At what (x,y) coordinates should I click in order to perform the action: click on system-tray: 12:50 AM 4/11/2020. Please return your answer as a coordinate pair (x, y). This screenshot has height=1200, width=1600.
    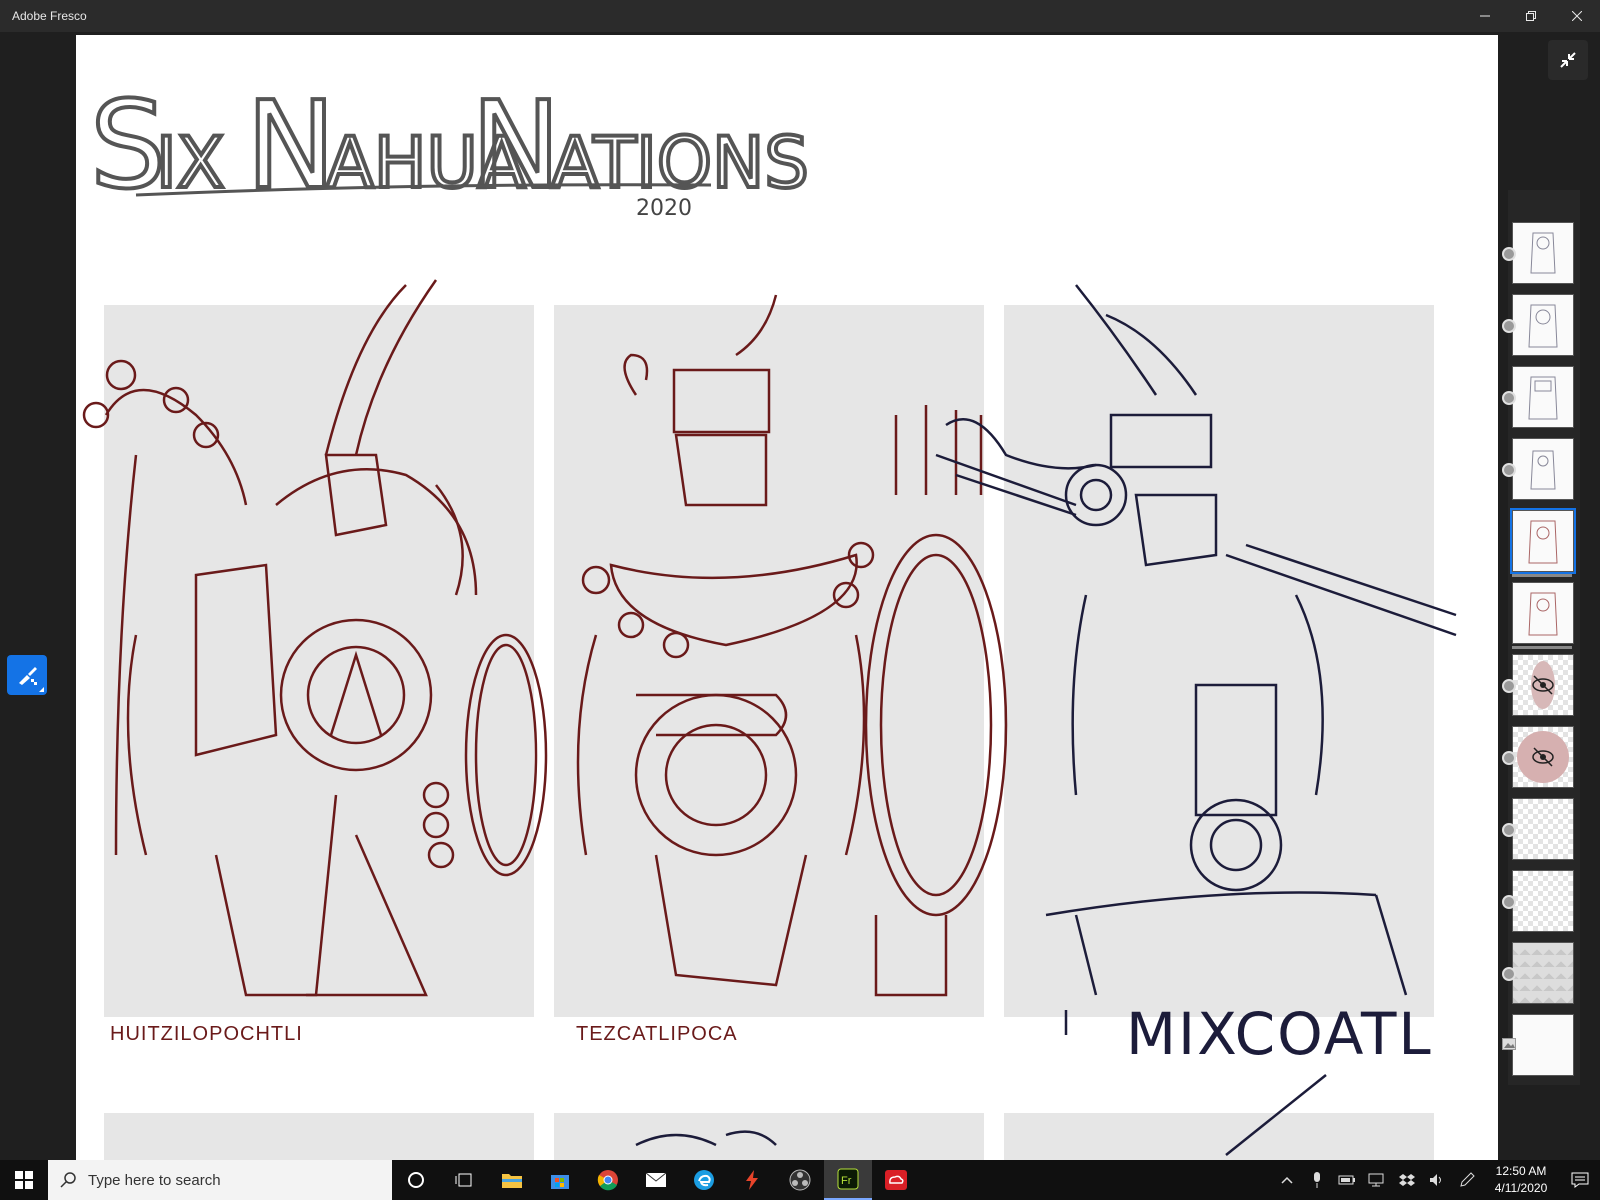
    Looking at the image, I should click on (1436, 1180).